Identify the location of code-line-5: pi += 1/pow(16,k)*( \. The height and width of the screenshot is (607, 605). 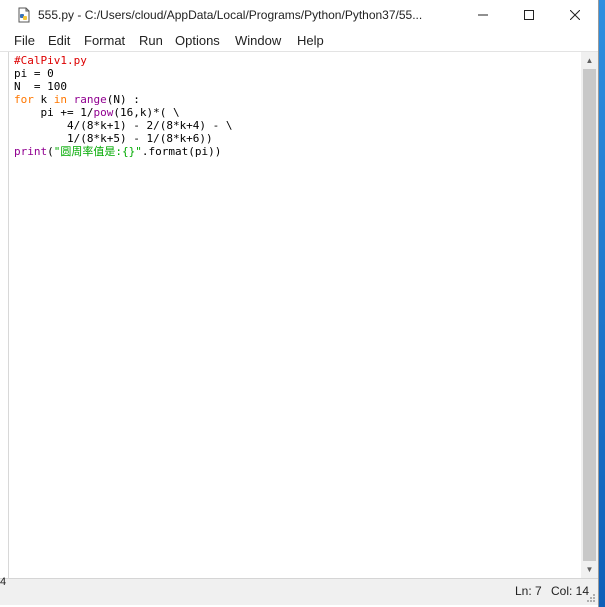
(97, 112).